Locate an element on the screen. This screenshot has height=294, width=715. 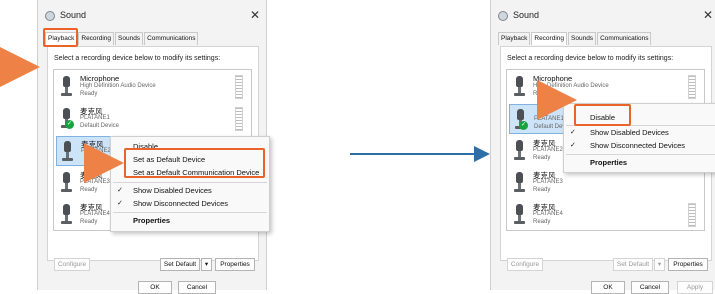
arrow-head-icon is located at coordinates (482, 154).